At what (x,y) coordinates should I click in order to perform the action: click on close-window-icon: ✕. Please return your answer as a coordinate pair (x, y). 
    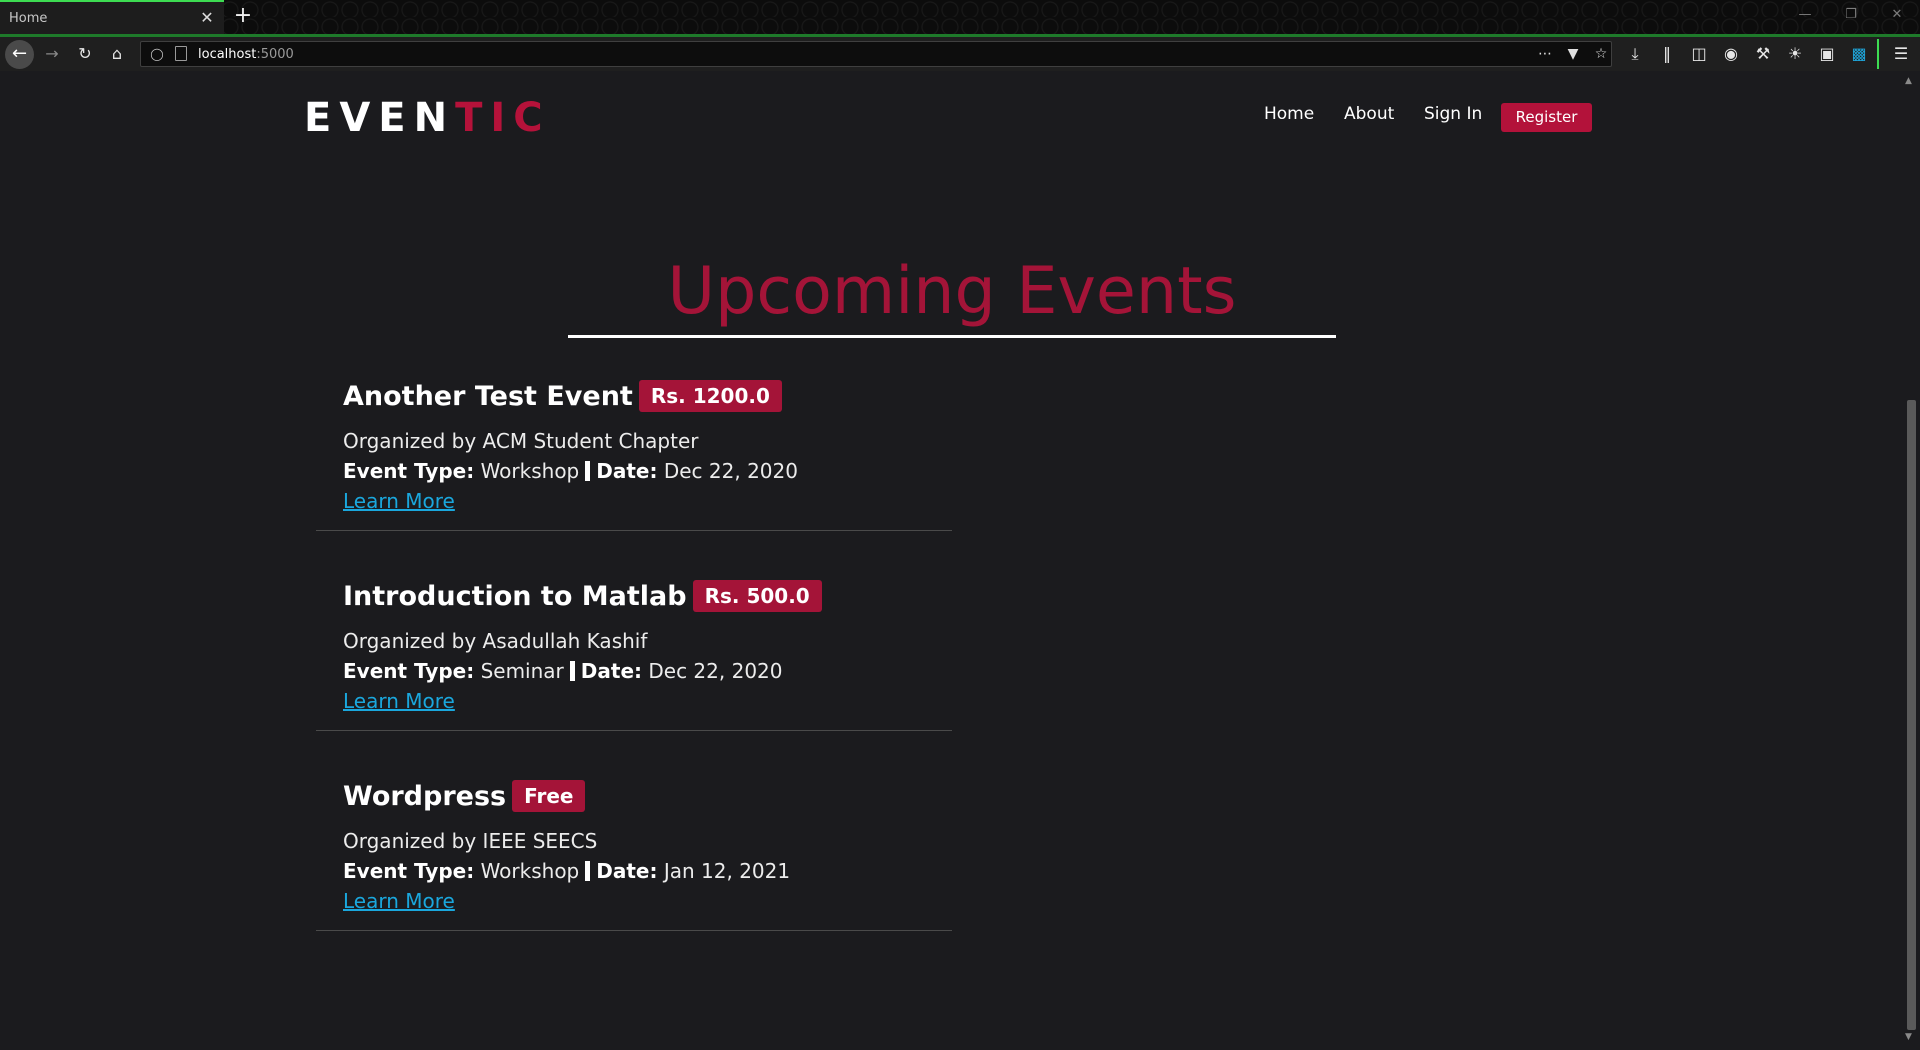
    Looking at the image, I should click on (1897, 15).